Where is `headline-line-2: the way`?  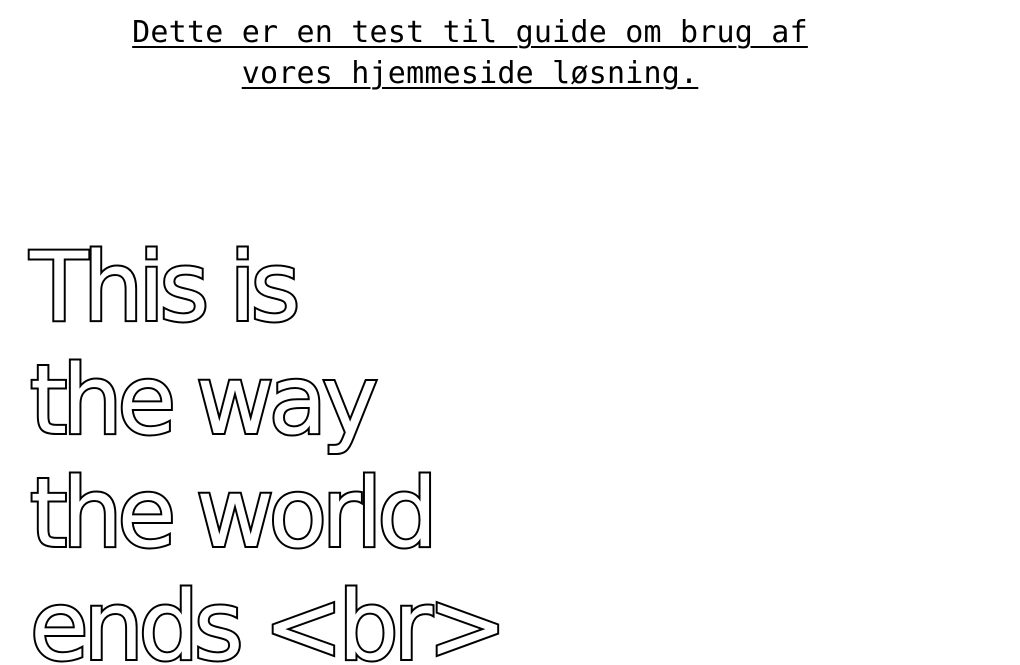
headline-line-2: the way is located at coordinates (204, 401).